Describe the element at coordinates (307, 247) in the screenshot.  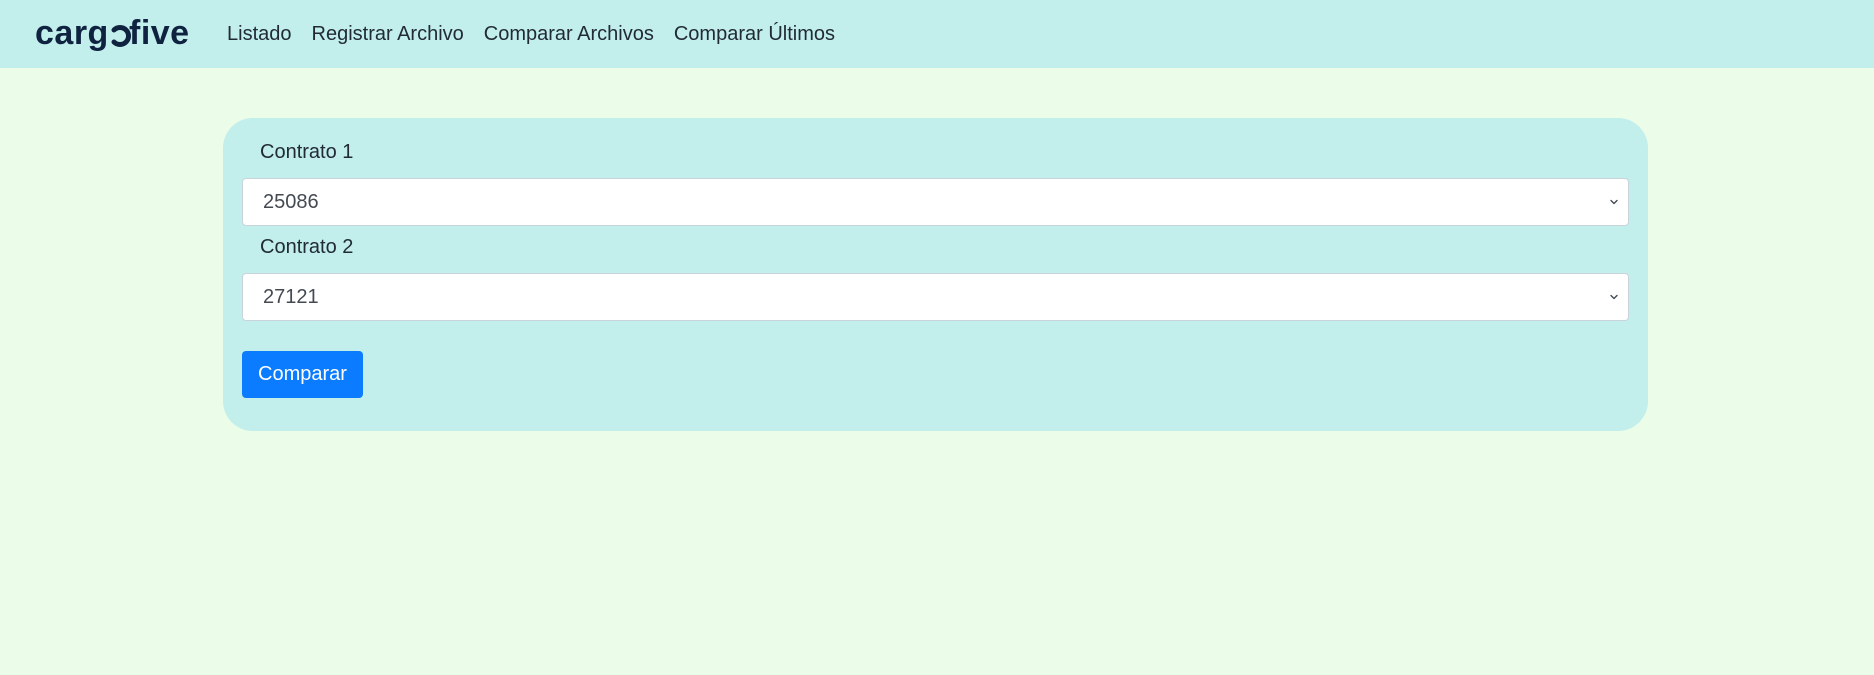
I see `contract-2-label: Contrato 2` at that location.